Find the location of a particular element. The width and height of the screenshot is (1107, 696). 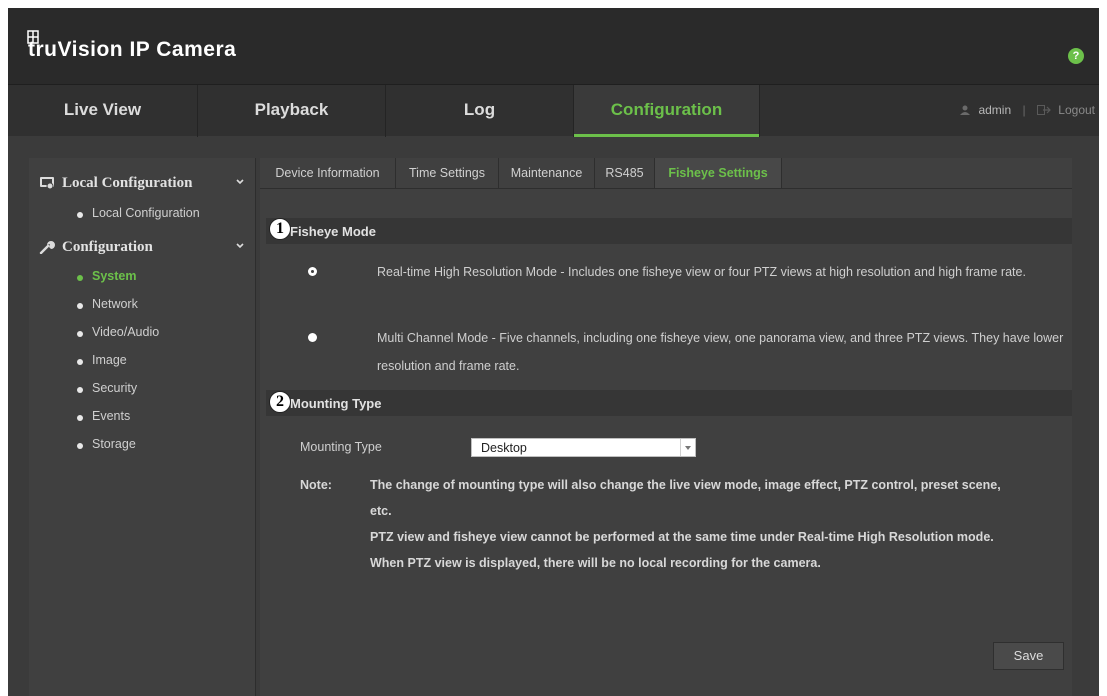

nav-tab-live-view: Live View is located at coordinates (103, 111).